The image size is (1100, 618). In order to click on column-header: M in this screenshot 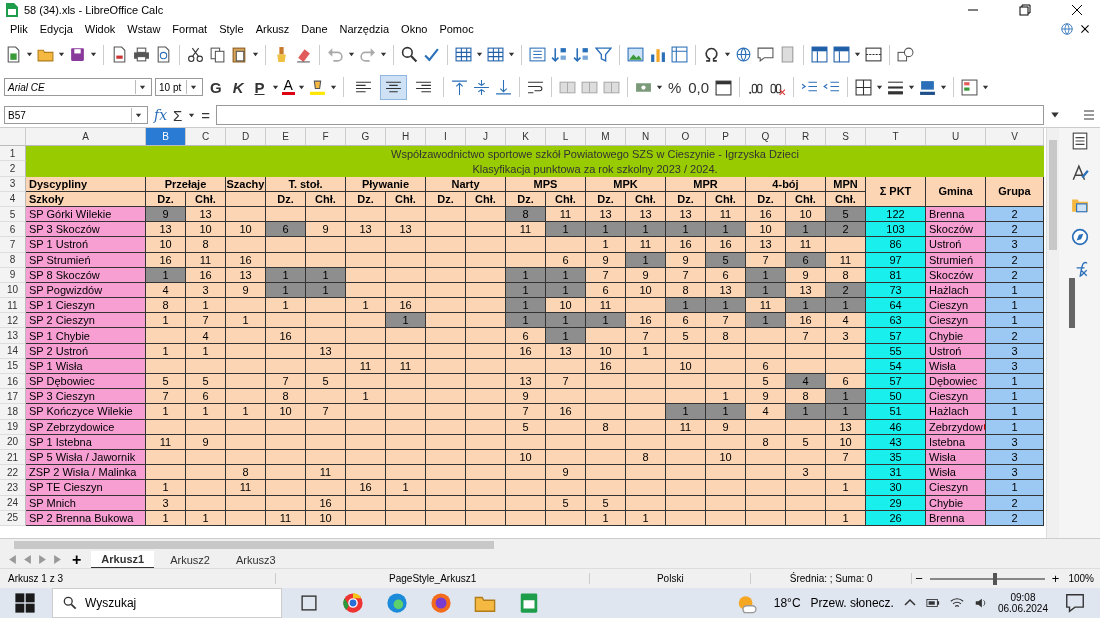, I will do `click(606, 137)`.